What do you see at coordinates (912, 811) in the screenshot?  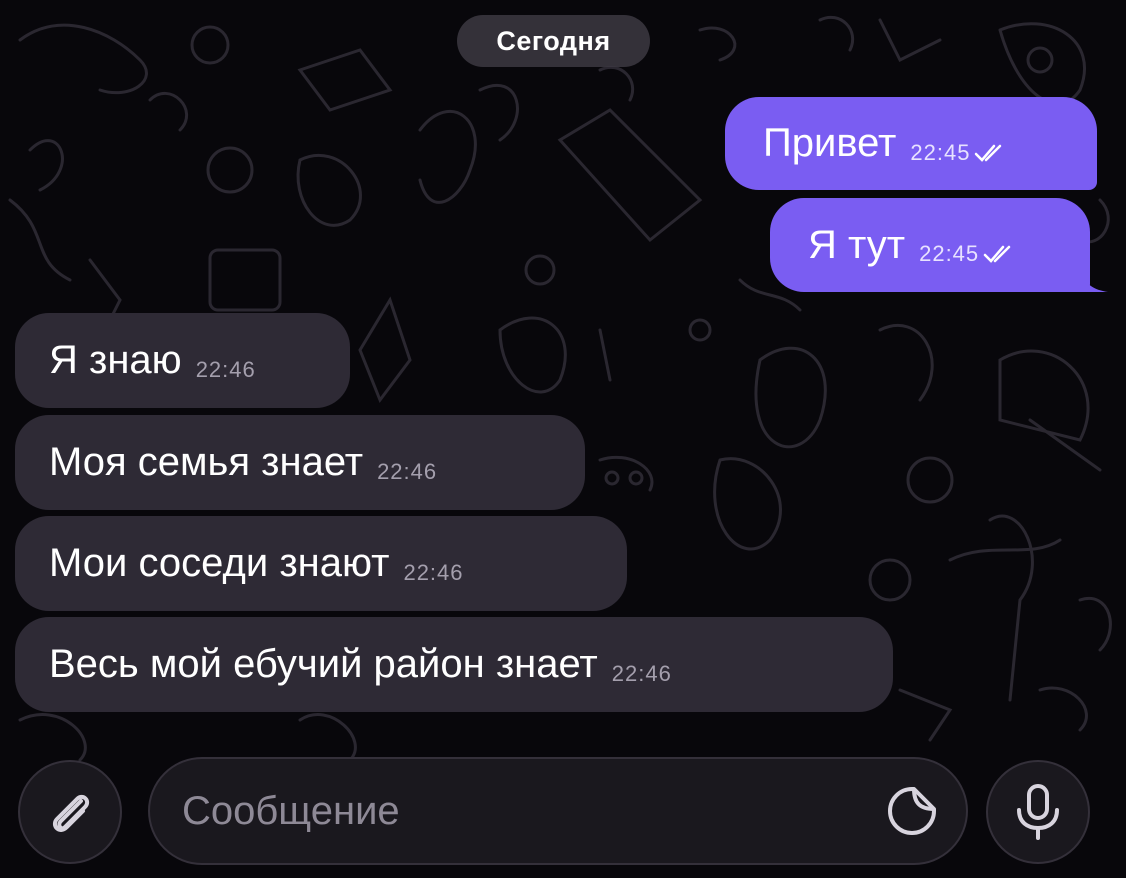 I see `sticker-icon` at bounding box center [912, 811].